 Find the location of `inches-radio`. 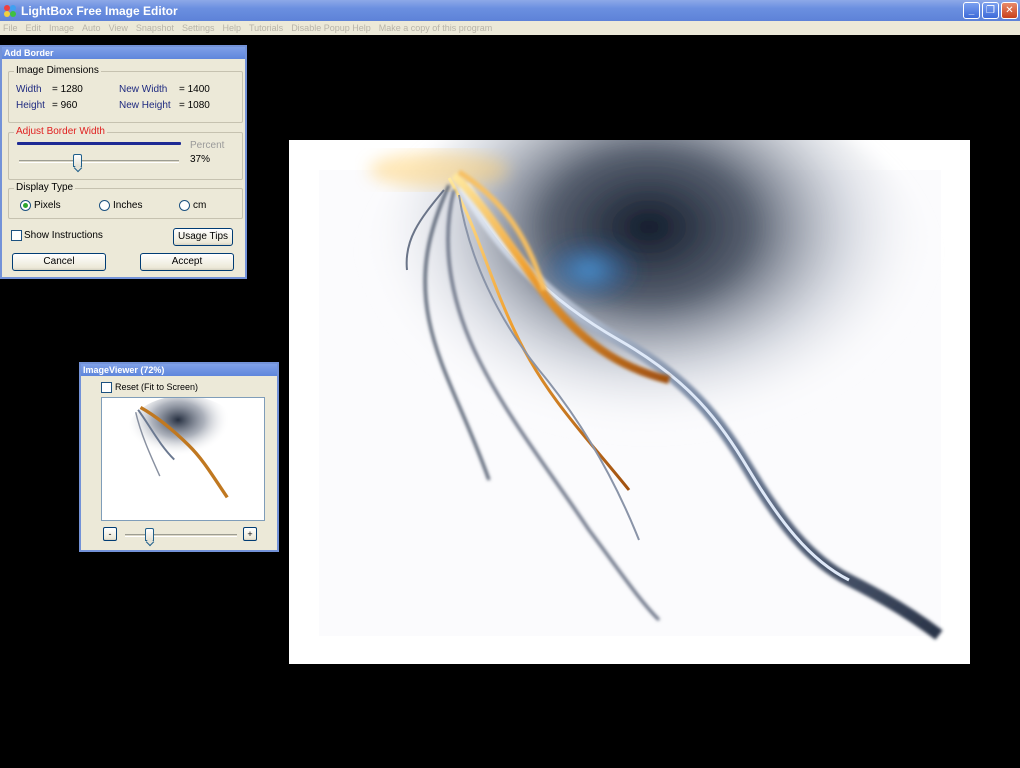

inches-radio is located at coordinates (104, 205).